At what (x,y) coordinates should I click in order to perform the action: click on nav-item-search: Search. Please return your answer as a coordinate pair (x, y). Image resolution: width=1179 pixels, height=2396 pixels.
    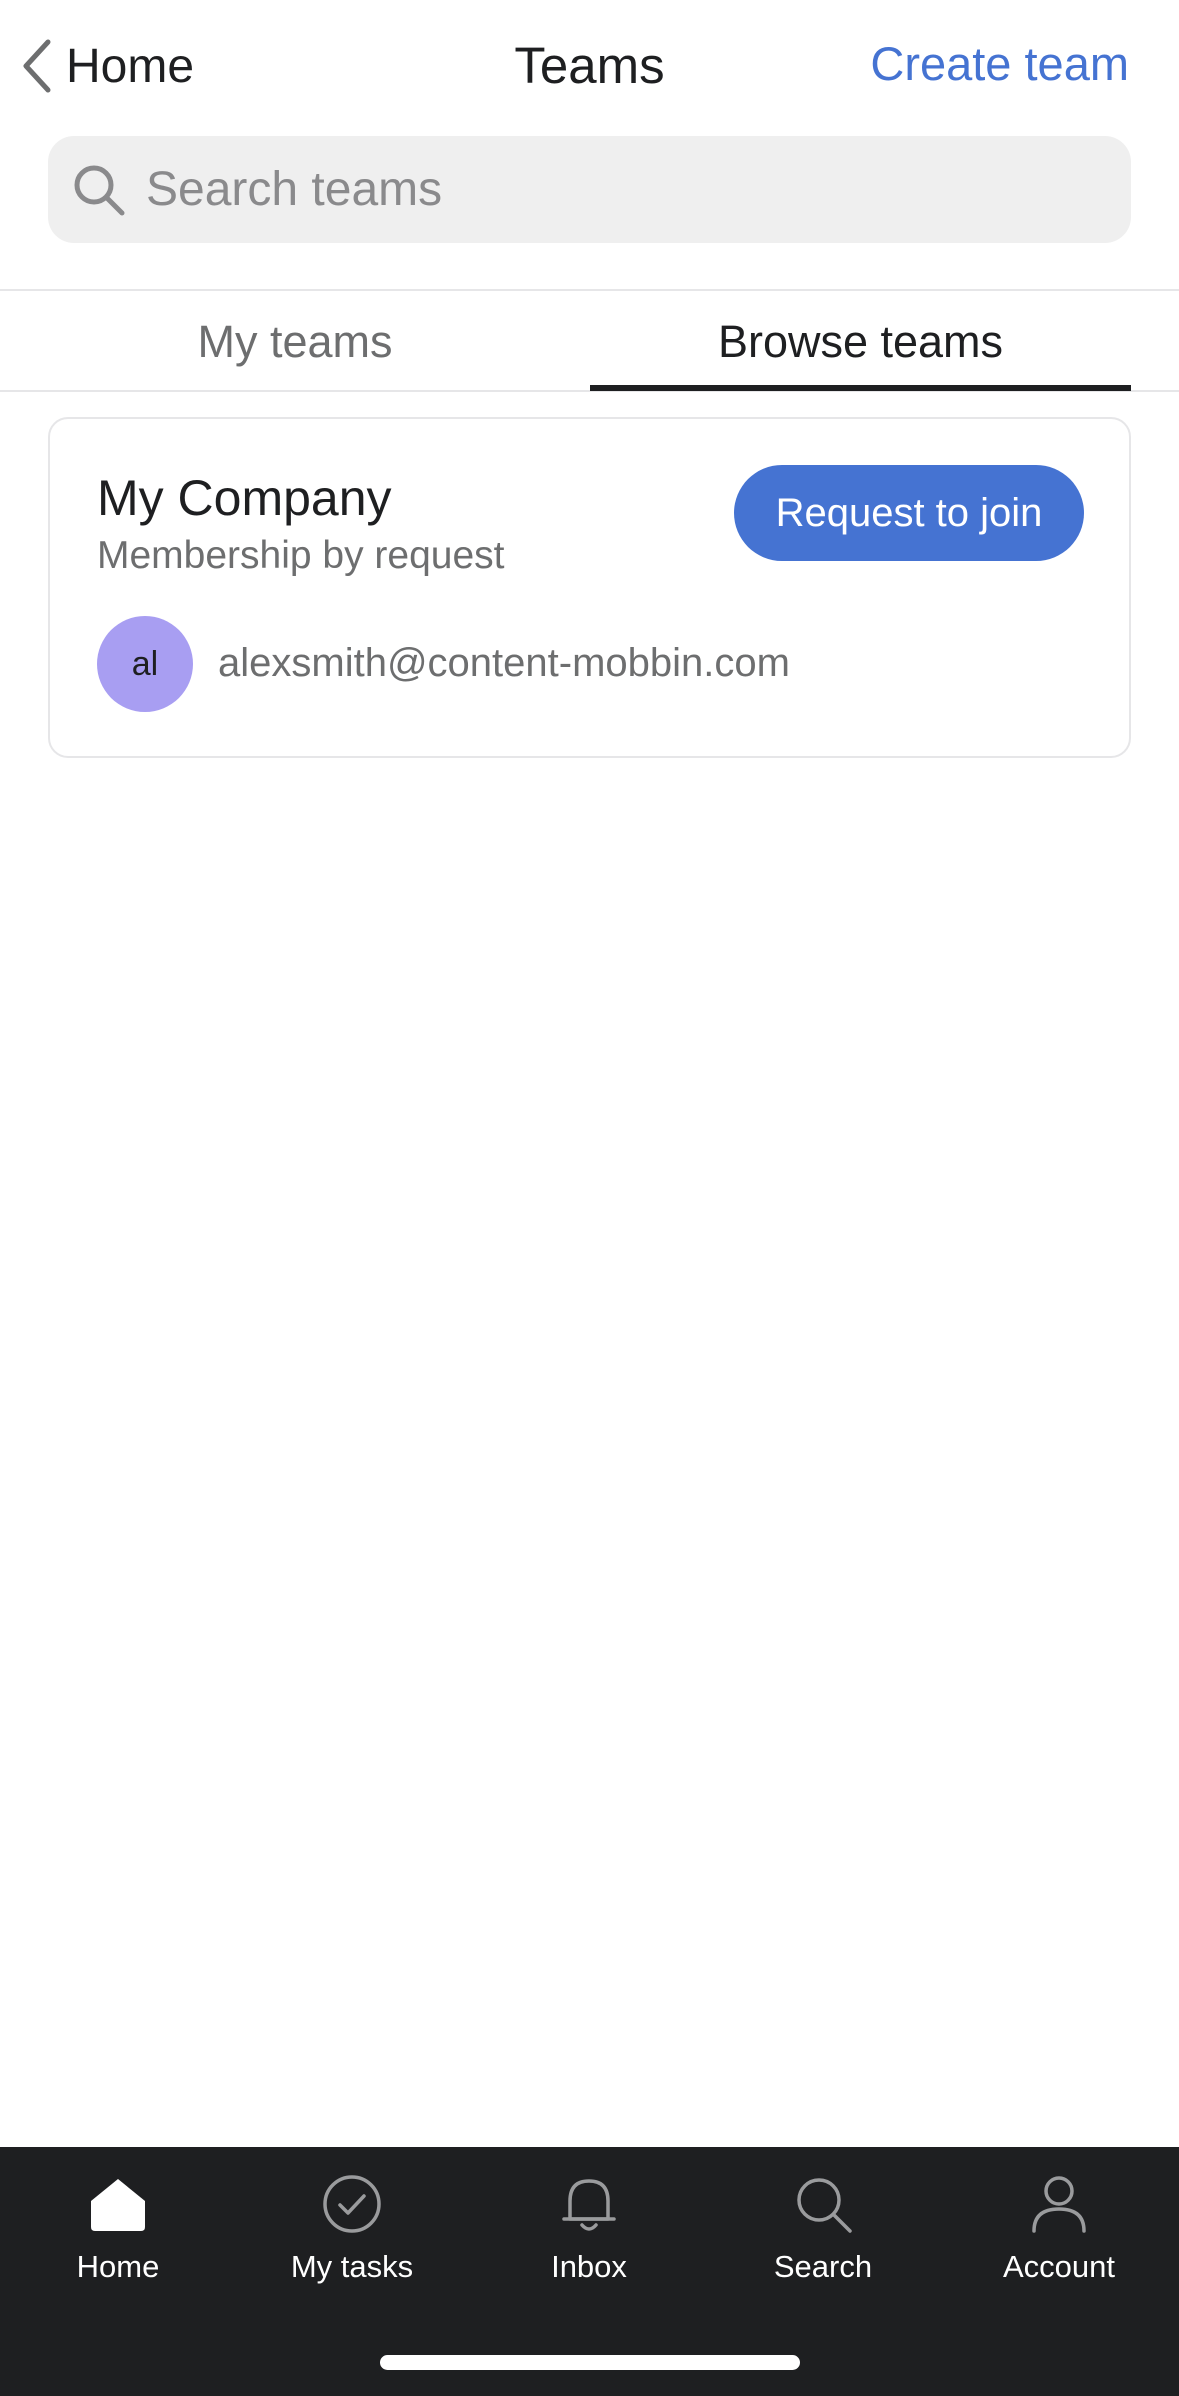
    Looking at the image, I should click on (823, 2241).